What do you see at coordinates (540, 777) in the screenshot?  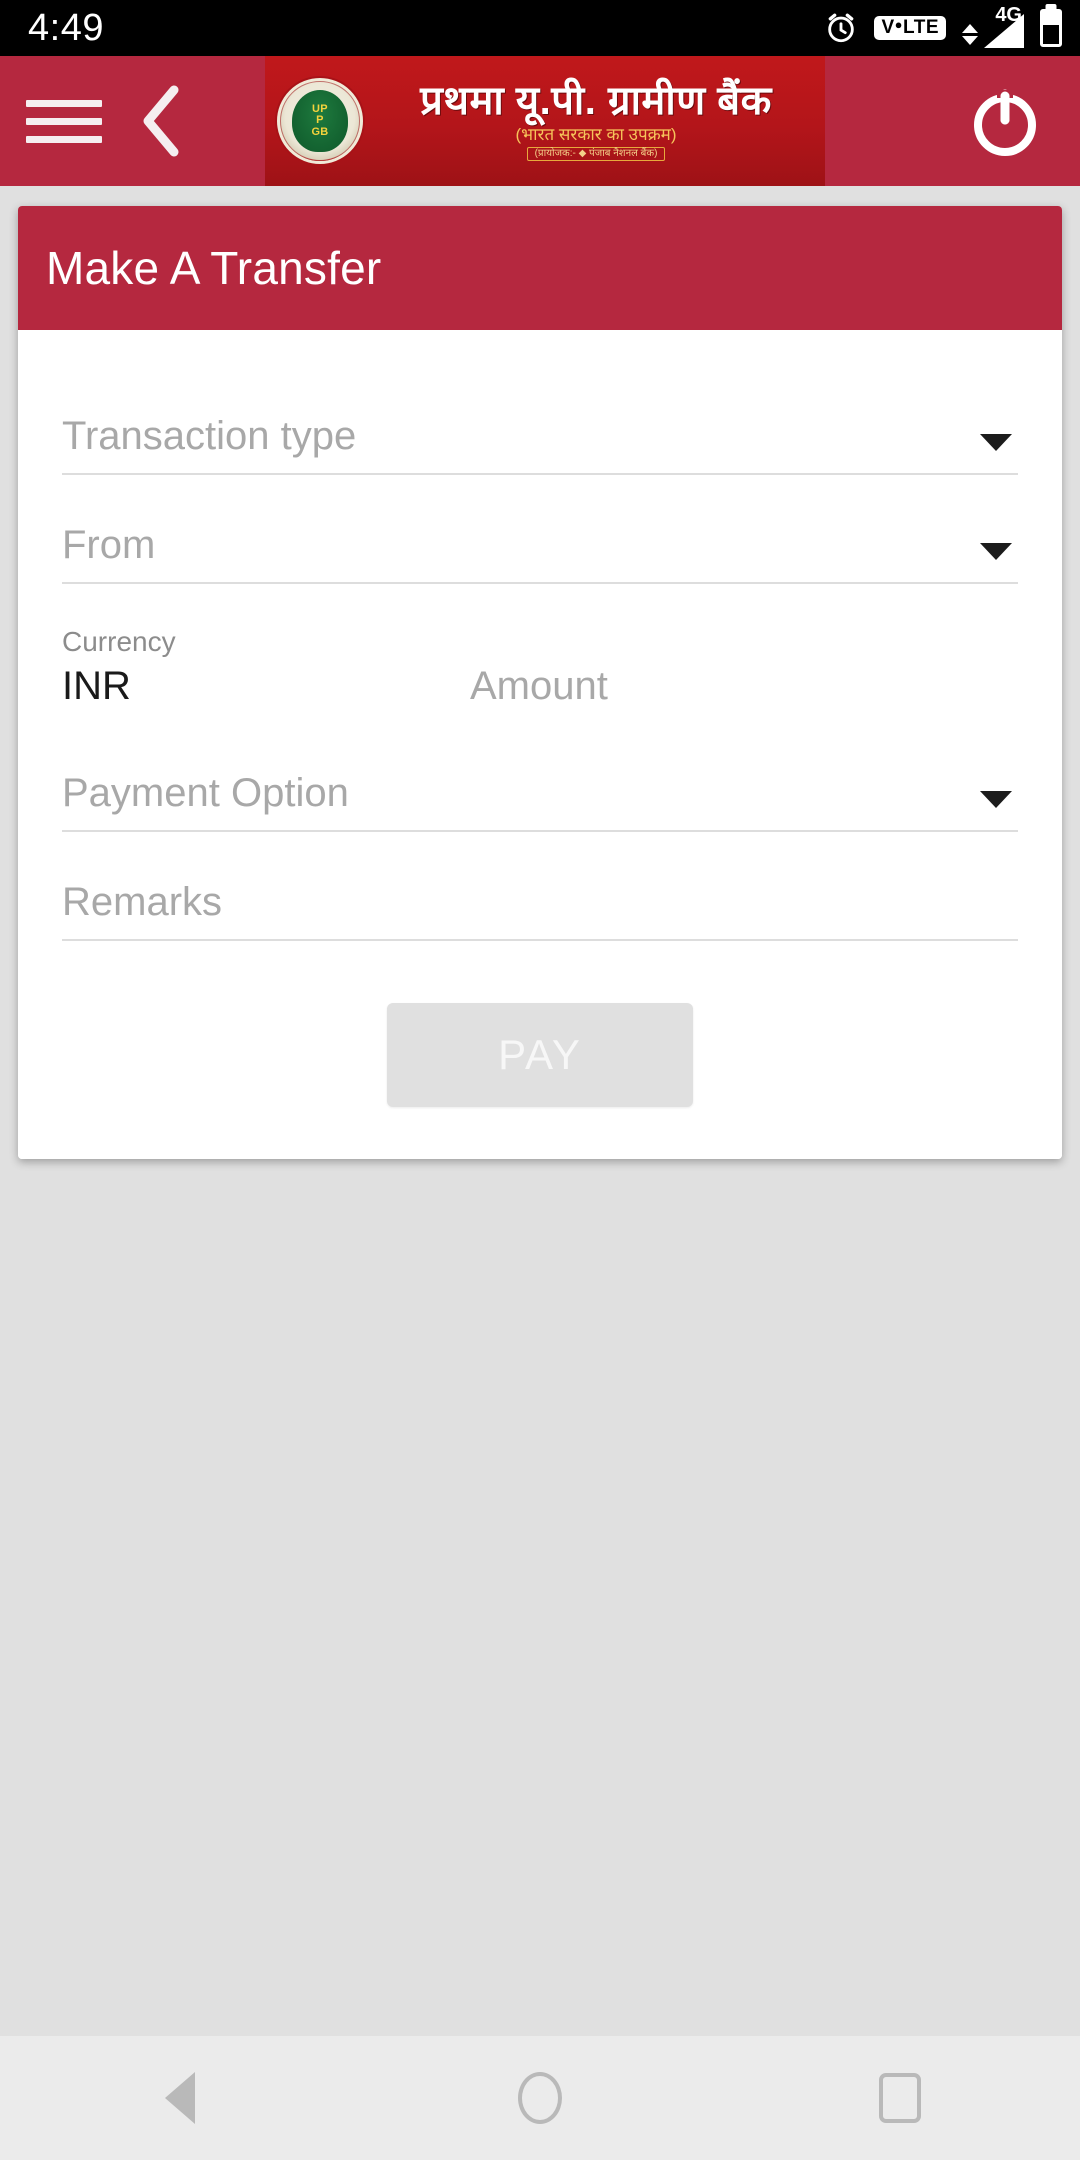 I see `payment-option-field: Payment Option` at bounding box center [540, 777].